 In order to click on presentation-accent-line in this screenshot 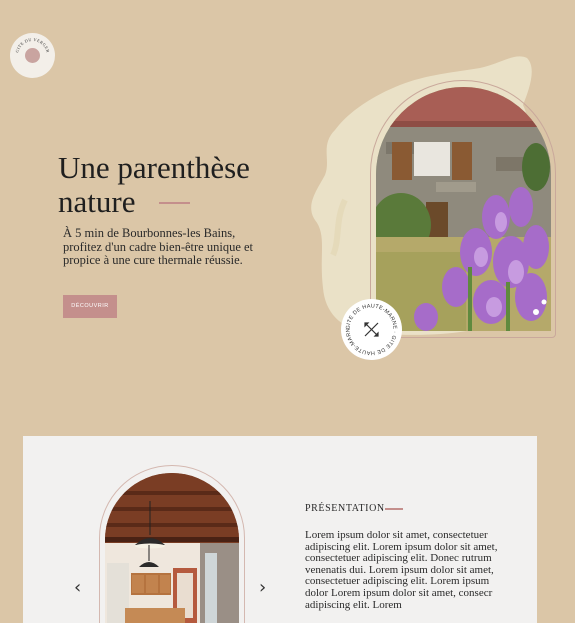, I will do `click(394, 509)`.